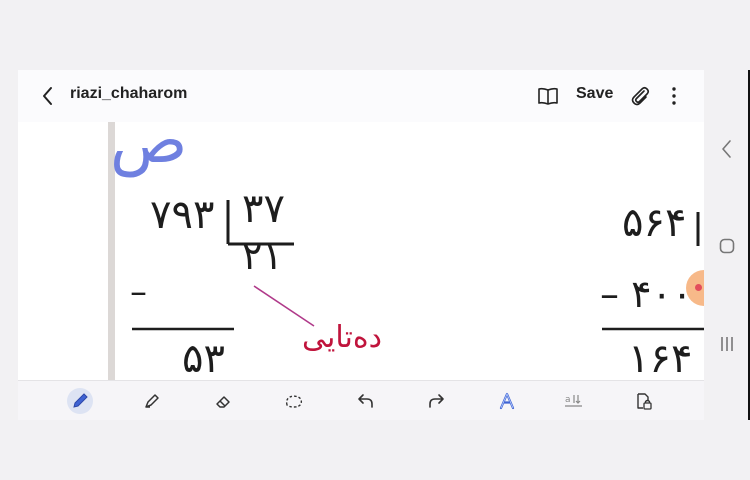  I want to click on lasso-tool-button, so click(294, 401).